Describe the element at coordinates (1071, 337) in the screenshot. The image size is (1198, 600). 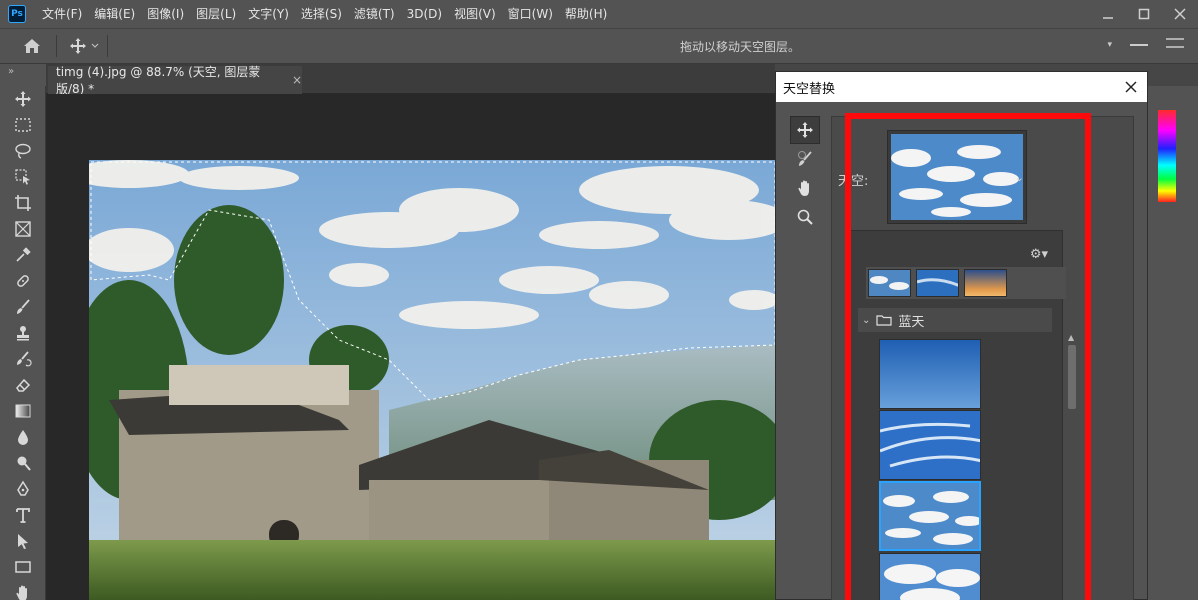
I see `scroll-up-icon: ▲` at that location.